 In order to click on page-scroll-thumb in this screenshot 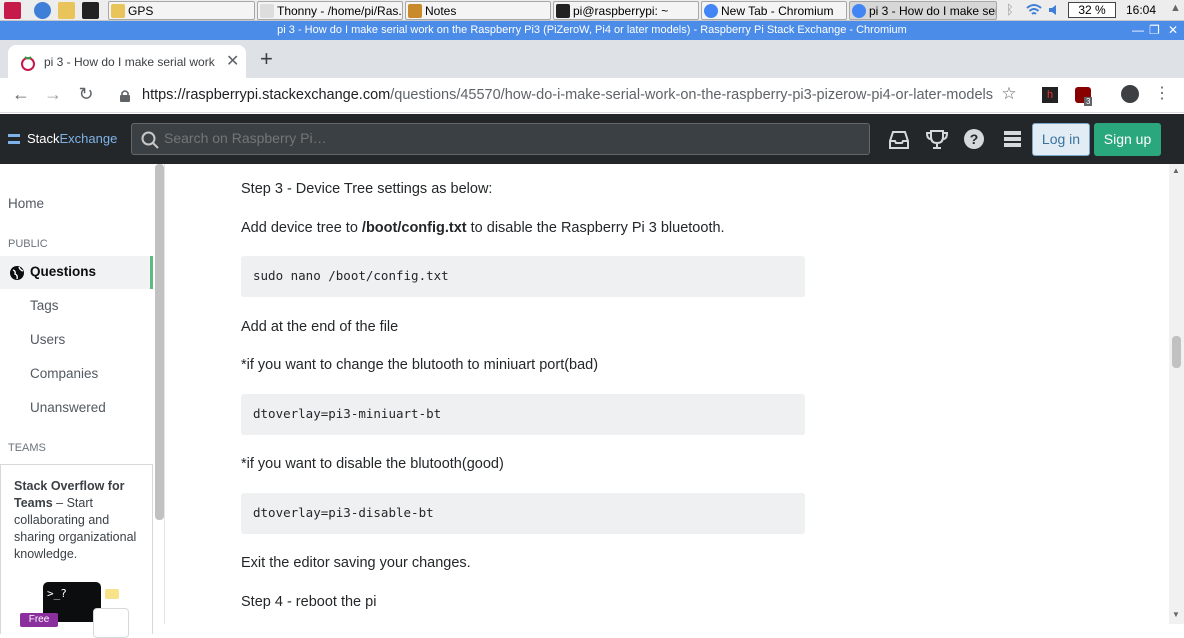, I will do `click(1176, 352)`.